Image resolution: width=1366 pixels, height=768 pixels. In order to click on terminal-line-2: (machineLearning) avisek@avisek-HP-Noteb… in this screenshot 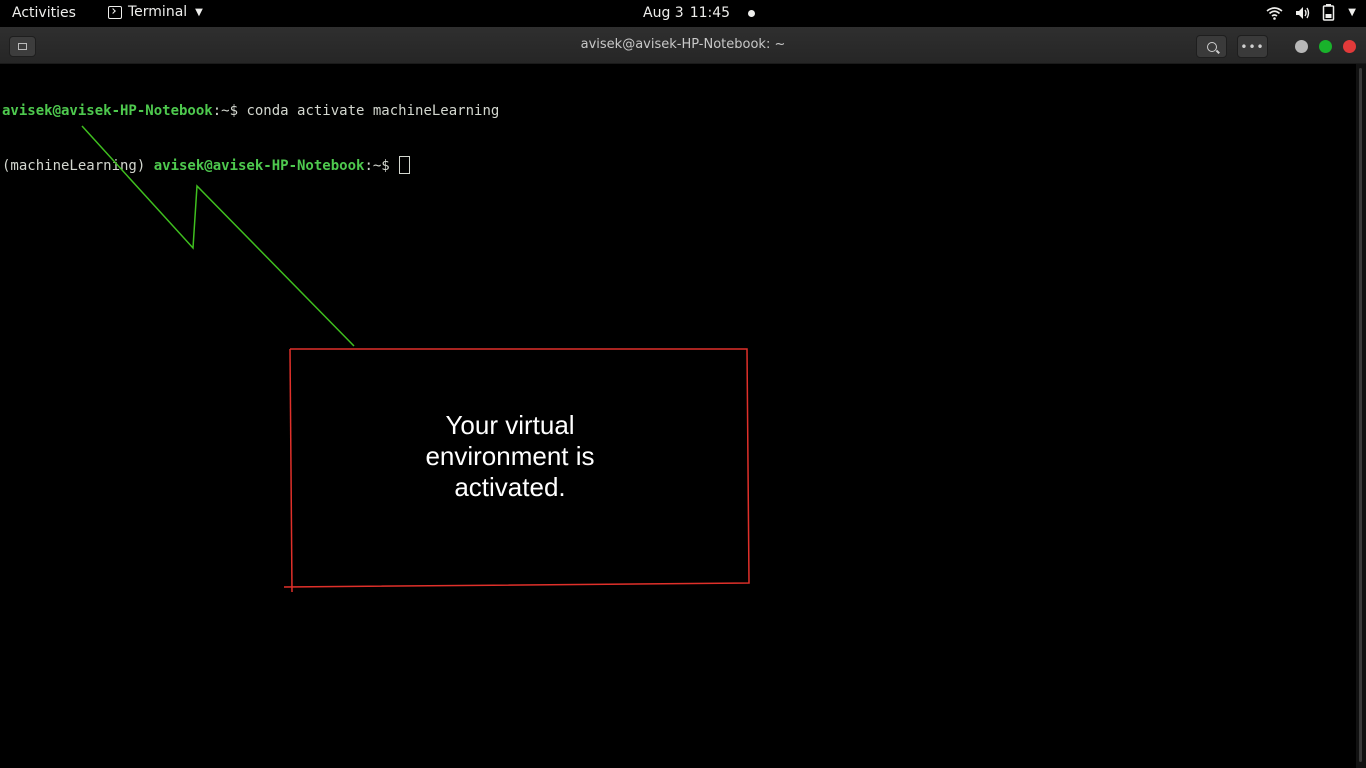, I will do `click(679, 165)`.